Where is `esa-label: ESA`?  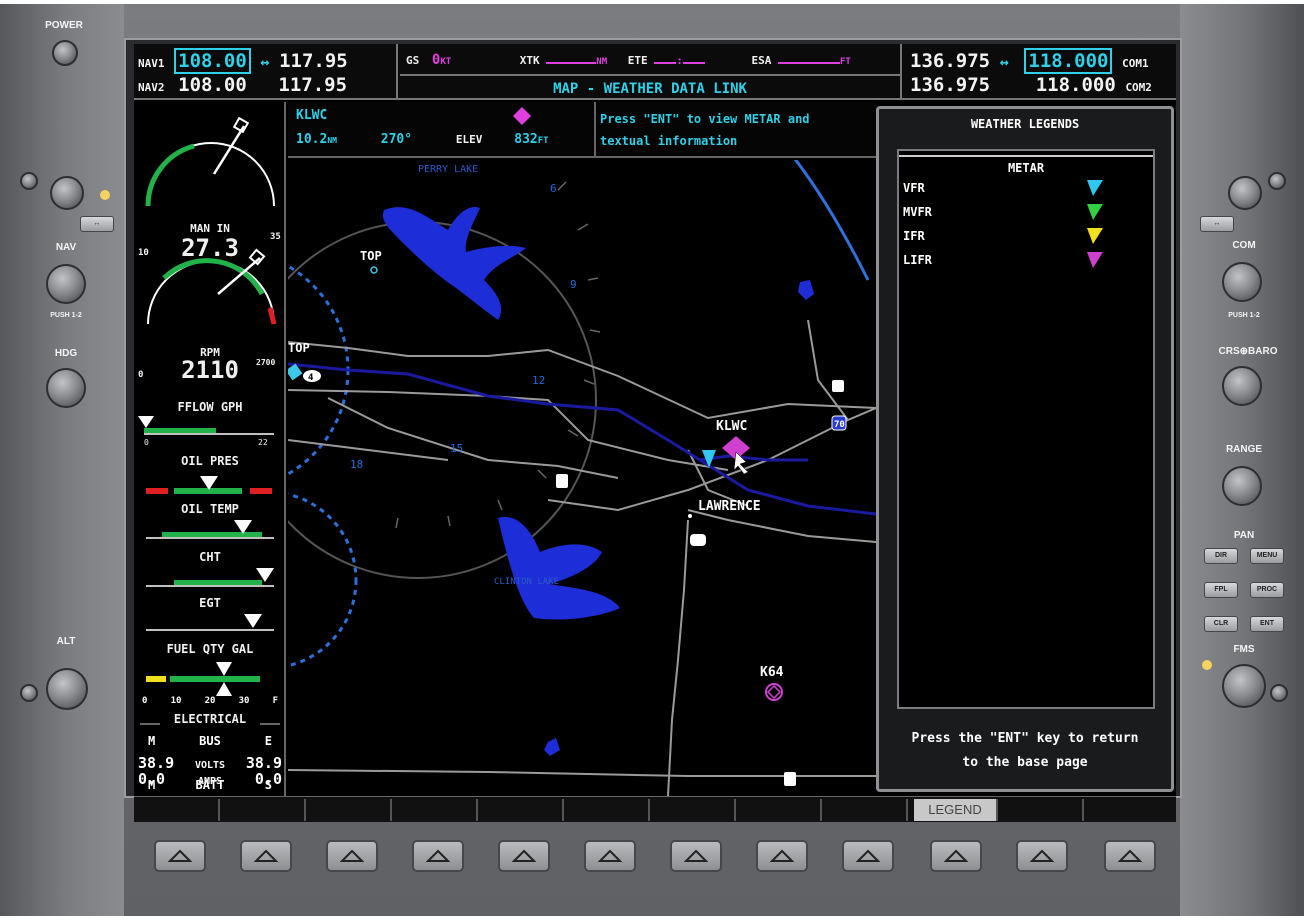
esa-label: ESA is located at coordinates (761, 60).